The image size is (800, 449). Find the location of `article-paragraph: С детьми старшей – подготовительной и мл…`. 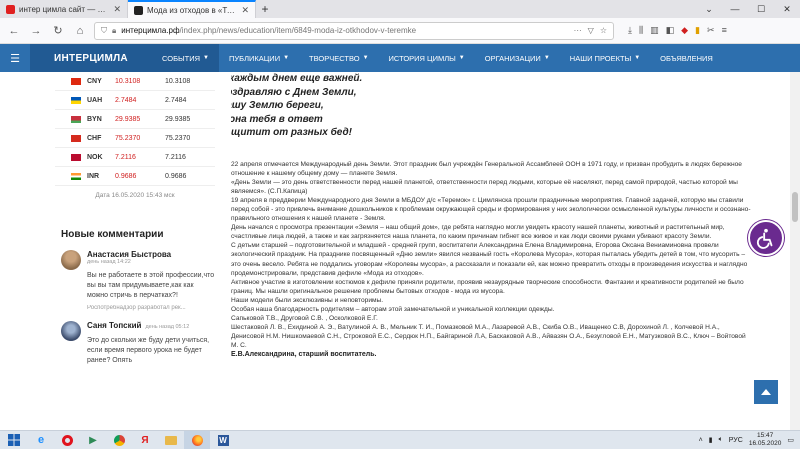

article-paragraph: С детьми старшей – подготовительной и мл… is located at coordinates (489, 259).